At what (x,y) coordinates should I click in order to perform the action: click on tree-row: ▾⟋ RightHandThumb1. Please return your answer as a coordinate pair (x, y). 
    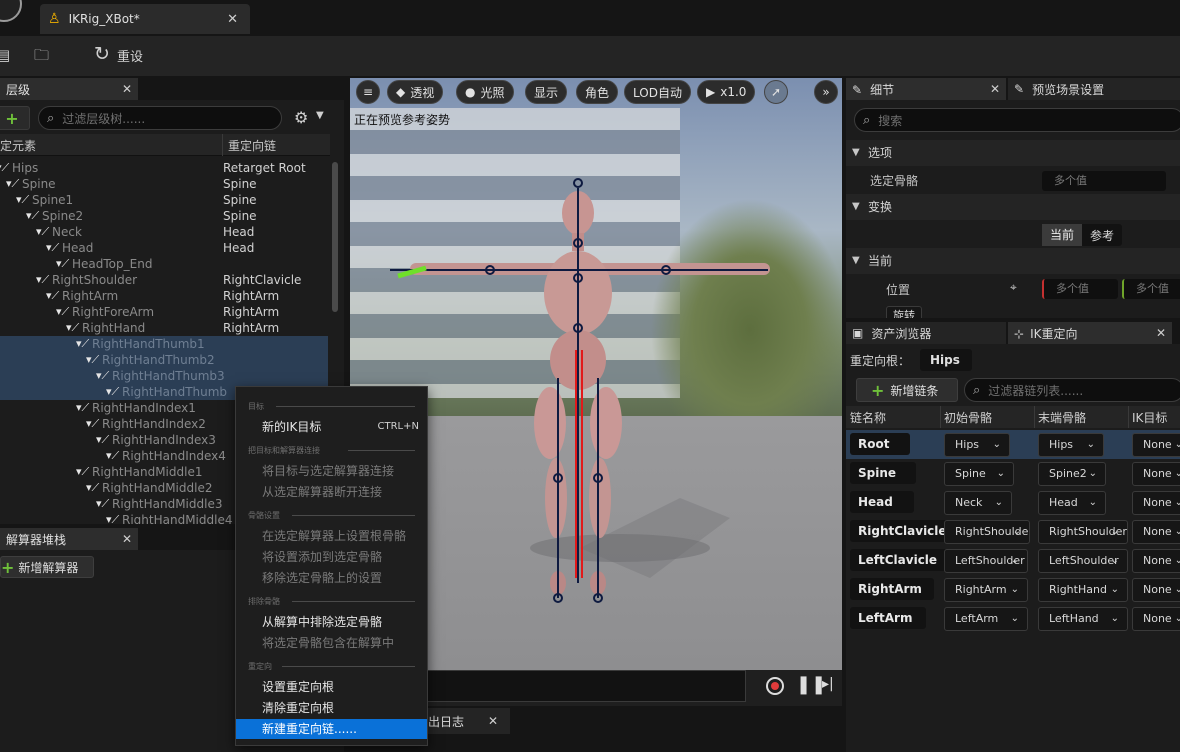
    Looking at the image, I should click on (164, 344).